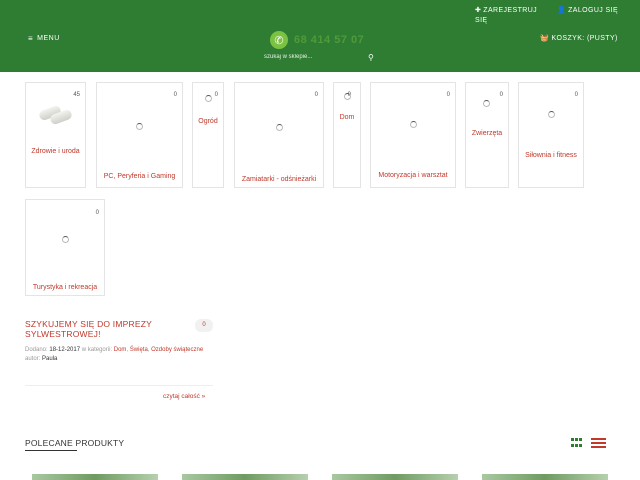 The width and height of the screenshot is (640, 480). What do you see at coordinates (65, 247) in the screenshot?
I see `category-tile-turystyka: 0 Turystyka i rekreacja` at bounding box center [65, 247].